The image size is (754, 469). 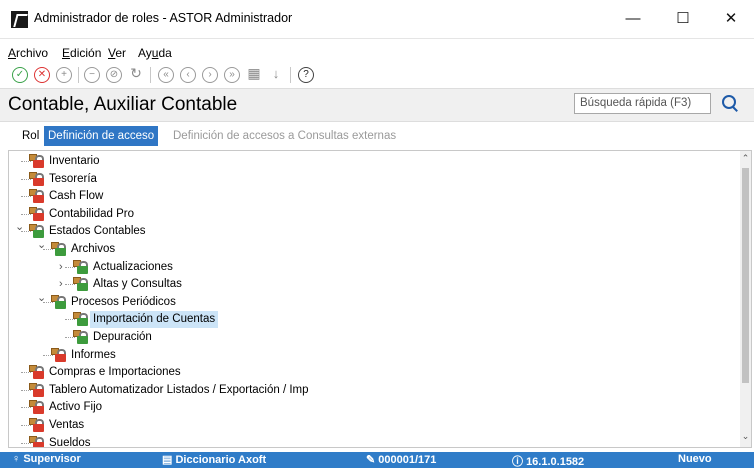 I want to click on tree-node: Sueldos, so click(x=369, y=441).